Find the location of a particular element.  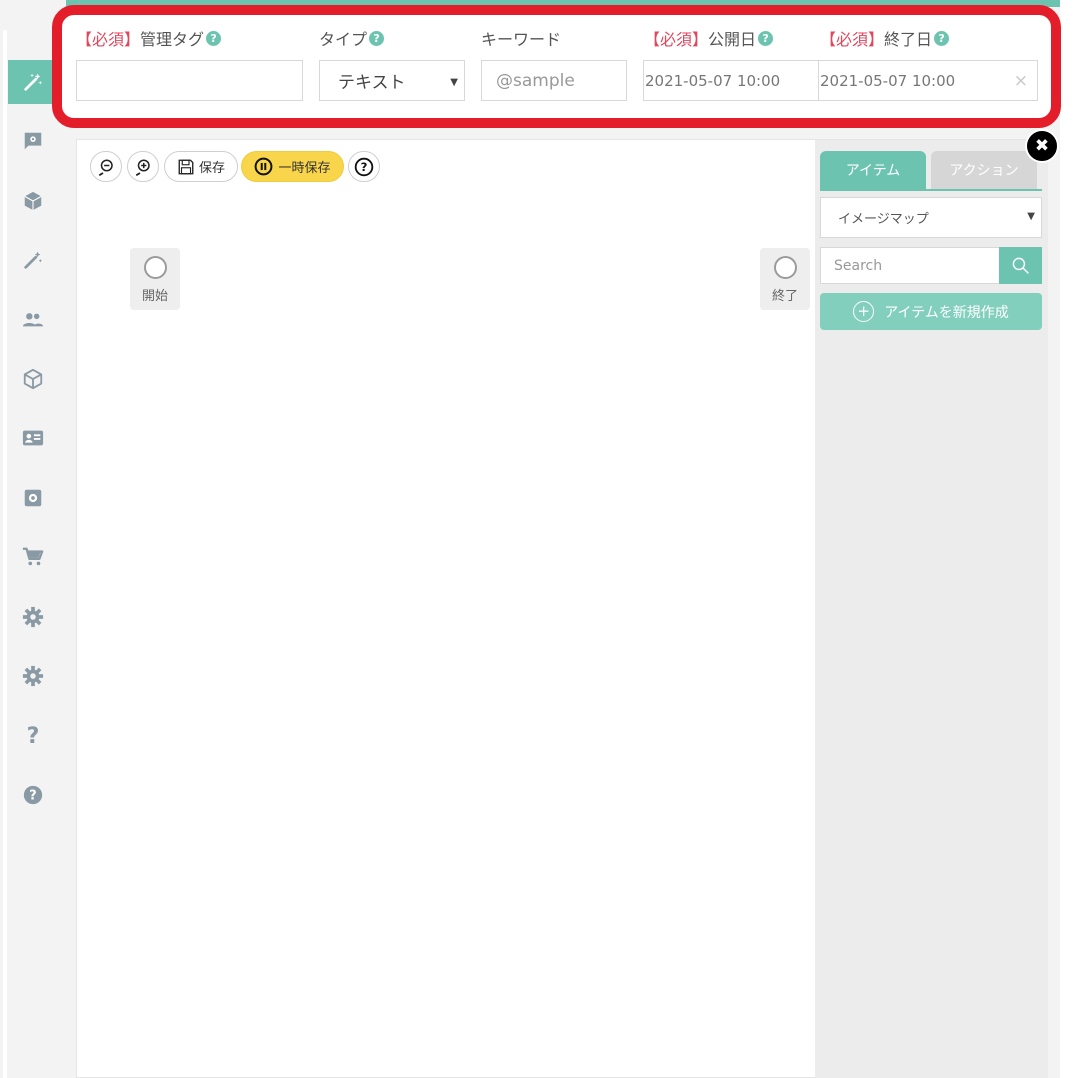

new-item-label: アイテムを新規作成 is located at coordinates (946, 312).